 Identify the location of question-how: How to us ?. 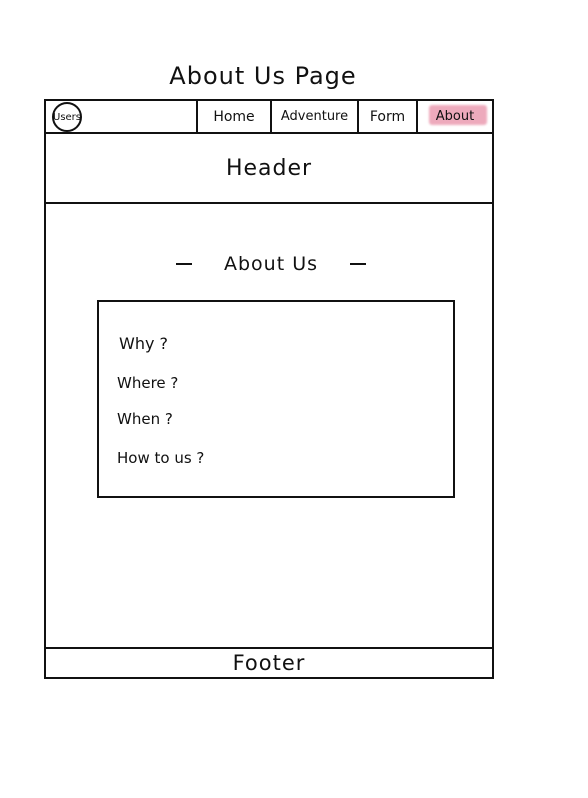
(161, 458).